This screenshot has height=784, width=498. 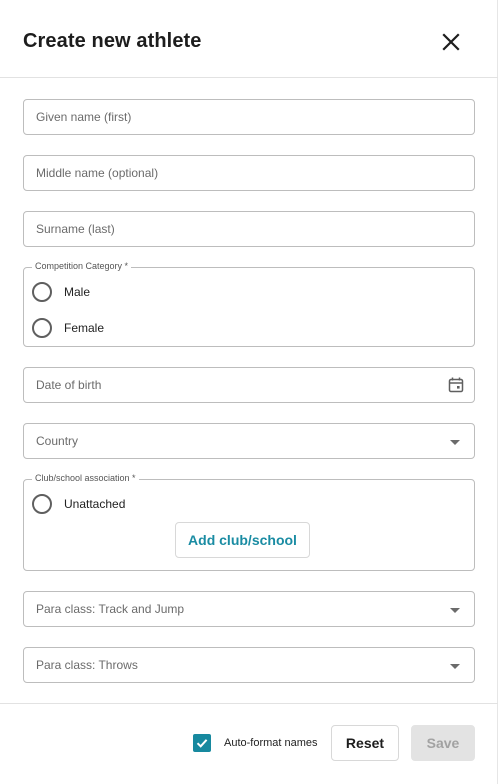 I want to click on country-select: Country, so click(x=249, y=441).